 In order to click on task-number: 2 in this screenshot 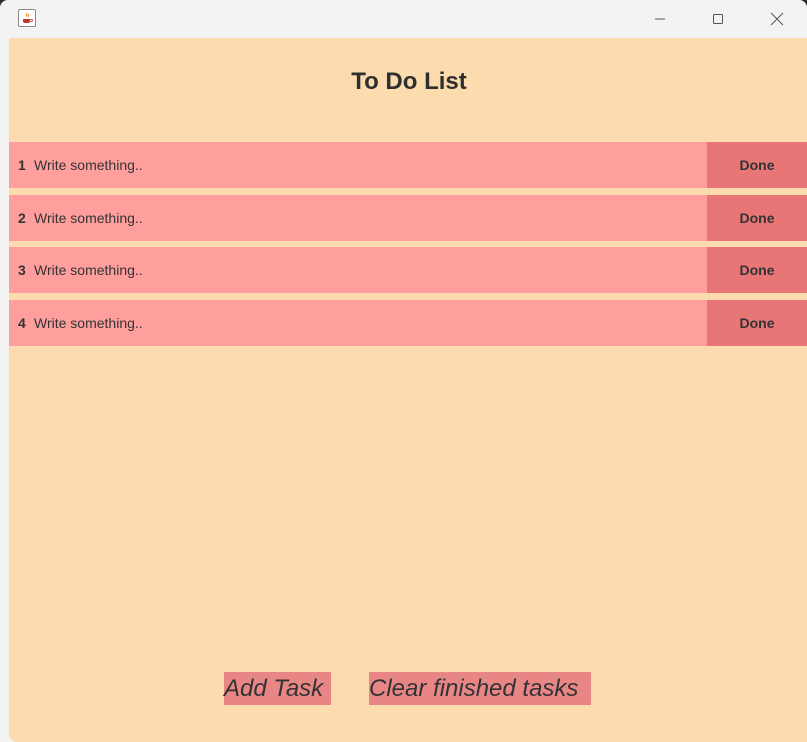, I will do `click(22, 218)`.